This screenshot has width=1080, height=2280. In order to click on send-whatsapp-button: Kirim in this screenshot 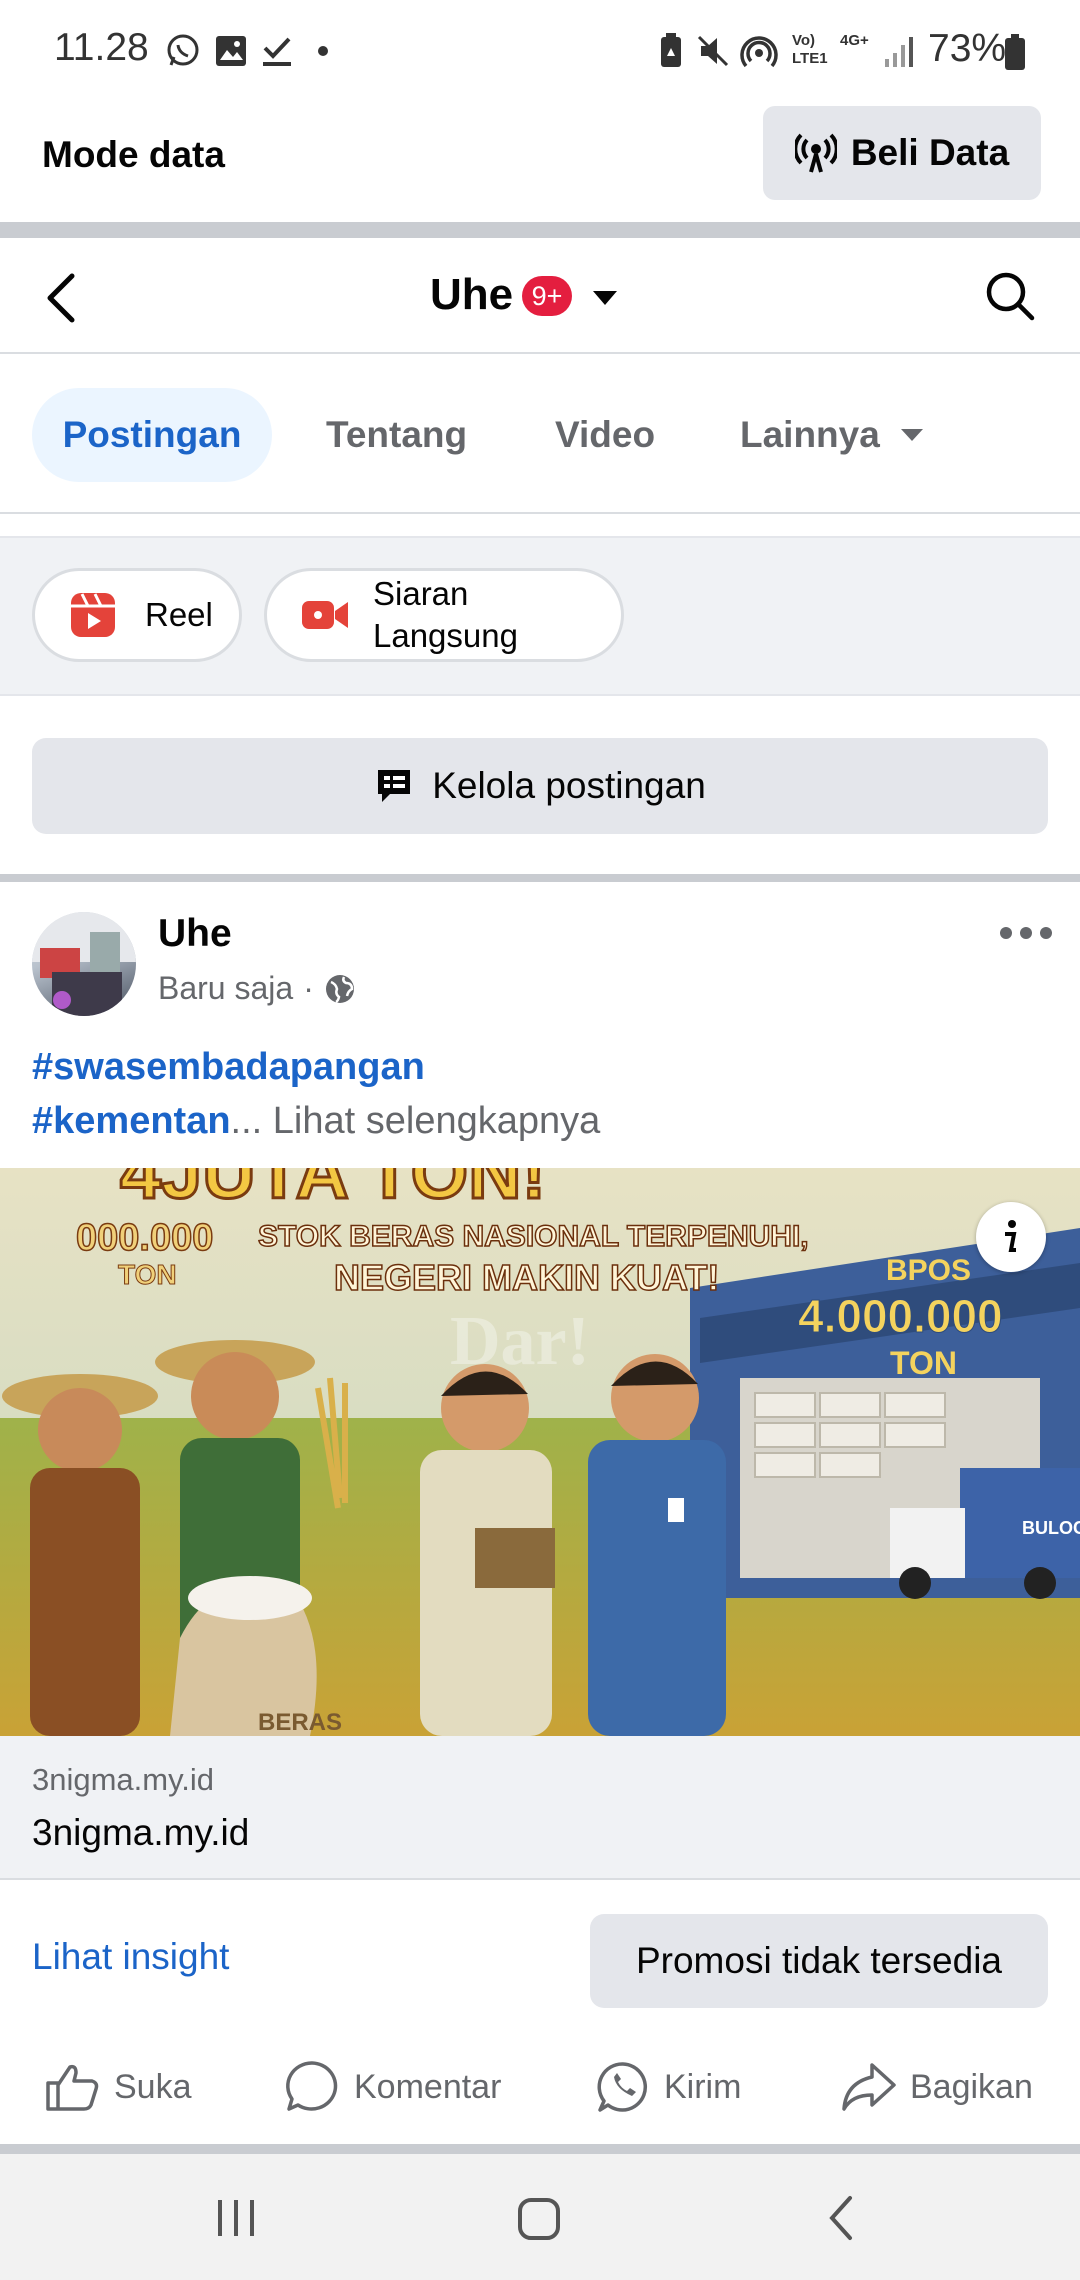, I will do `click(668, 2087)`.